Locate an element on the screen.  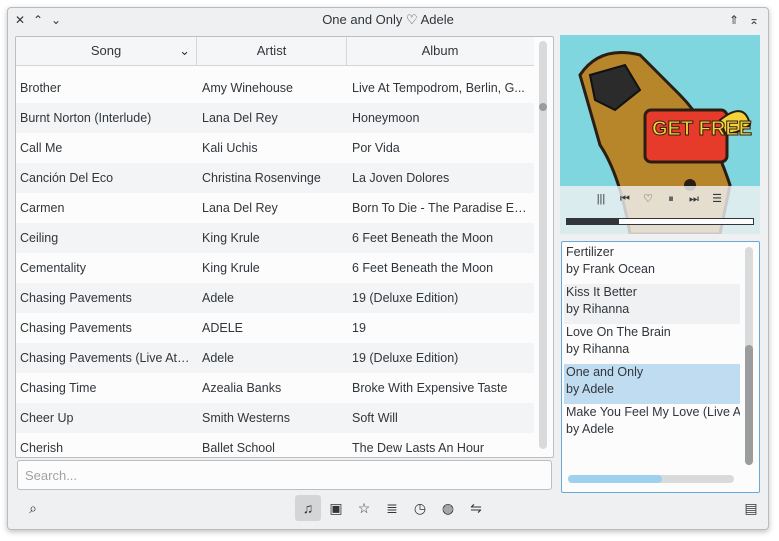
table-row: Cheer Up Smith Westerns Soft Will is located at coordinates (275, 418).